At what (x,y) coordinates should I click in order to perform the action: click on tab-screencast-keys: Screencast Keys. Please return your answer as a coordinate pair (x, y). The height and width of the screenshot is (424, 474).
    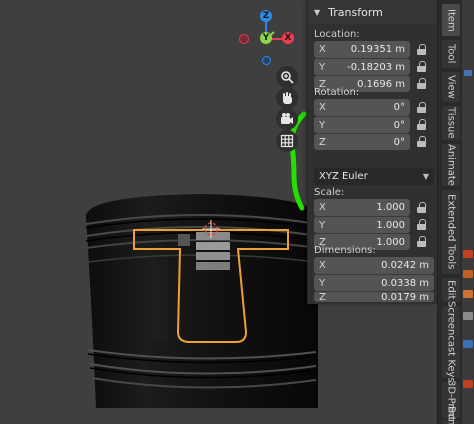
    Looking at the image, I should click on (451, 342).